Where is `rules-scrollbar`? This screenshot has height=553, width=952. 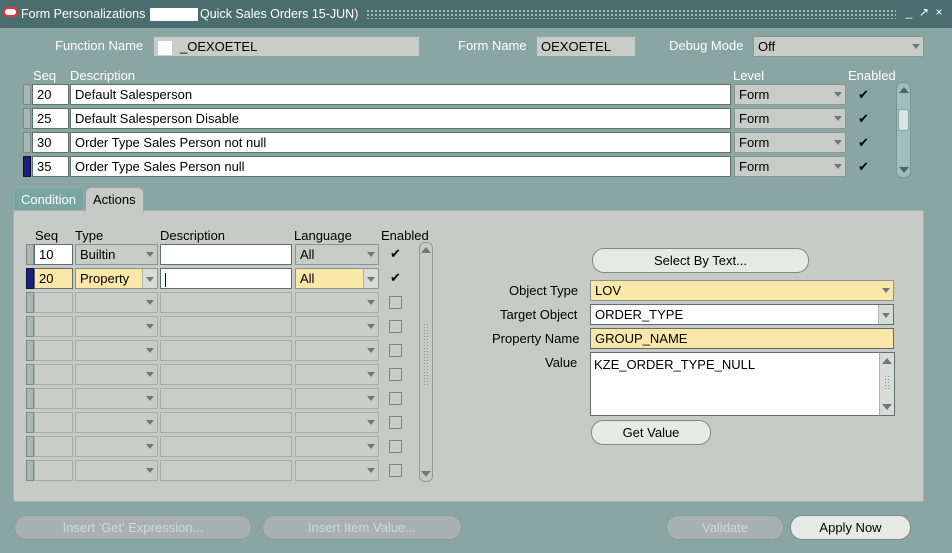
rules-scrollbar is located at coordinates (903, 130).